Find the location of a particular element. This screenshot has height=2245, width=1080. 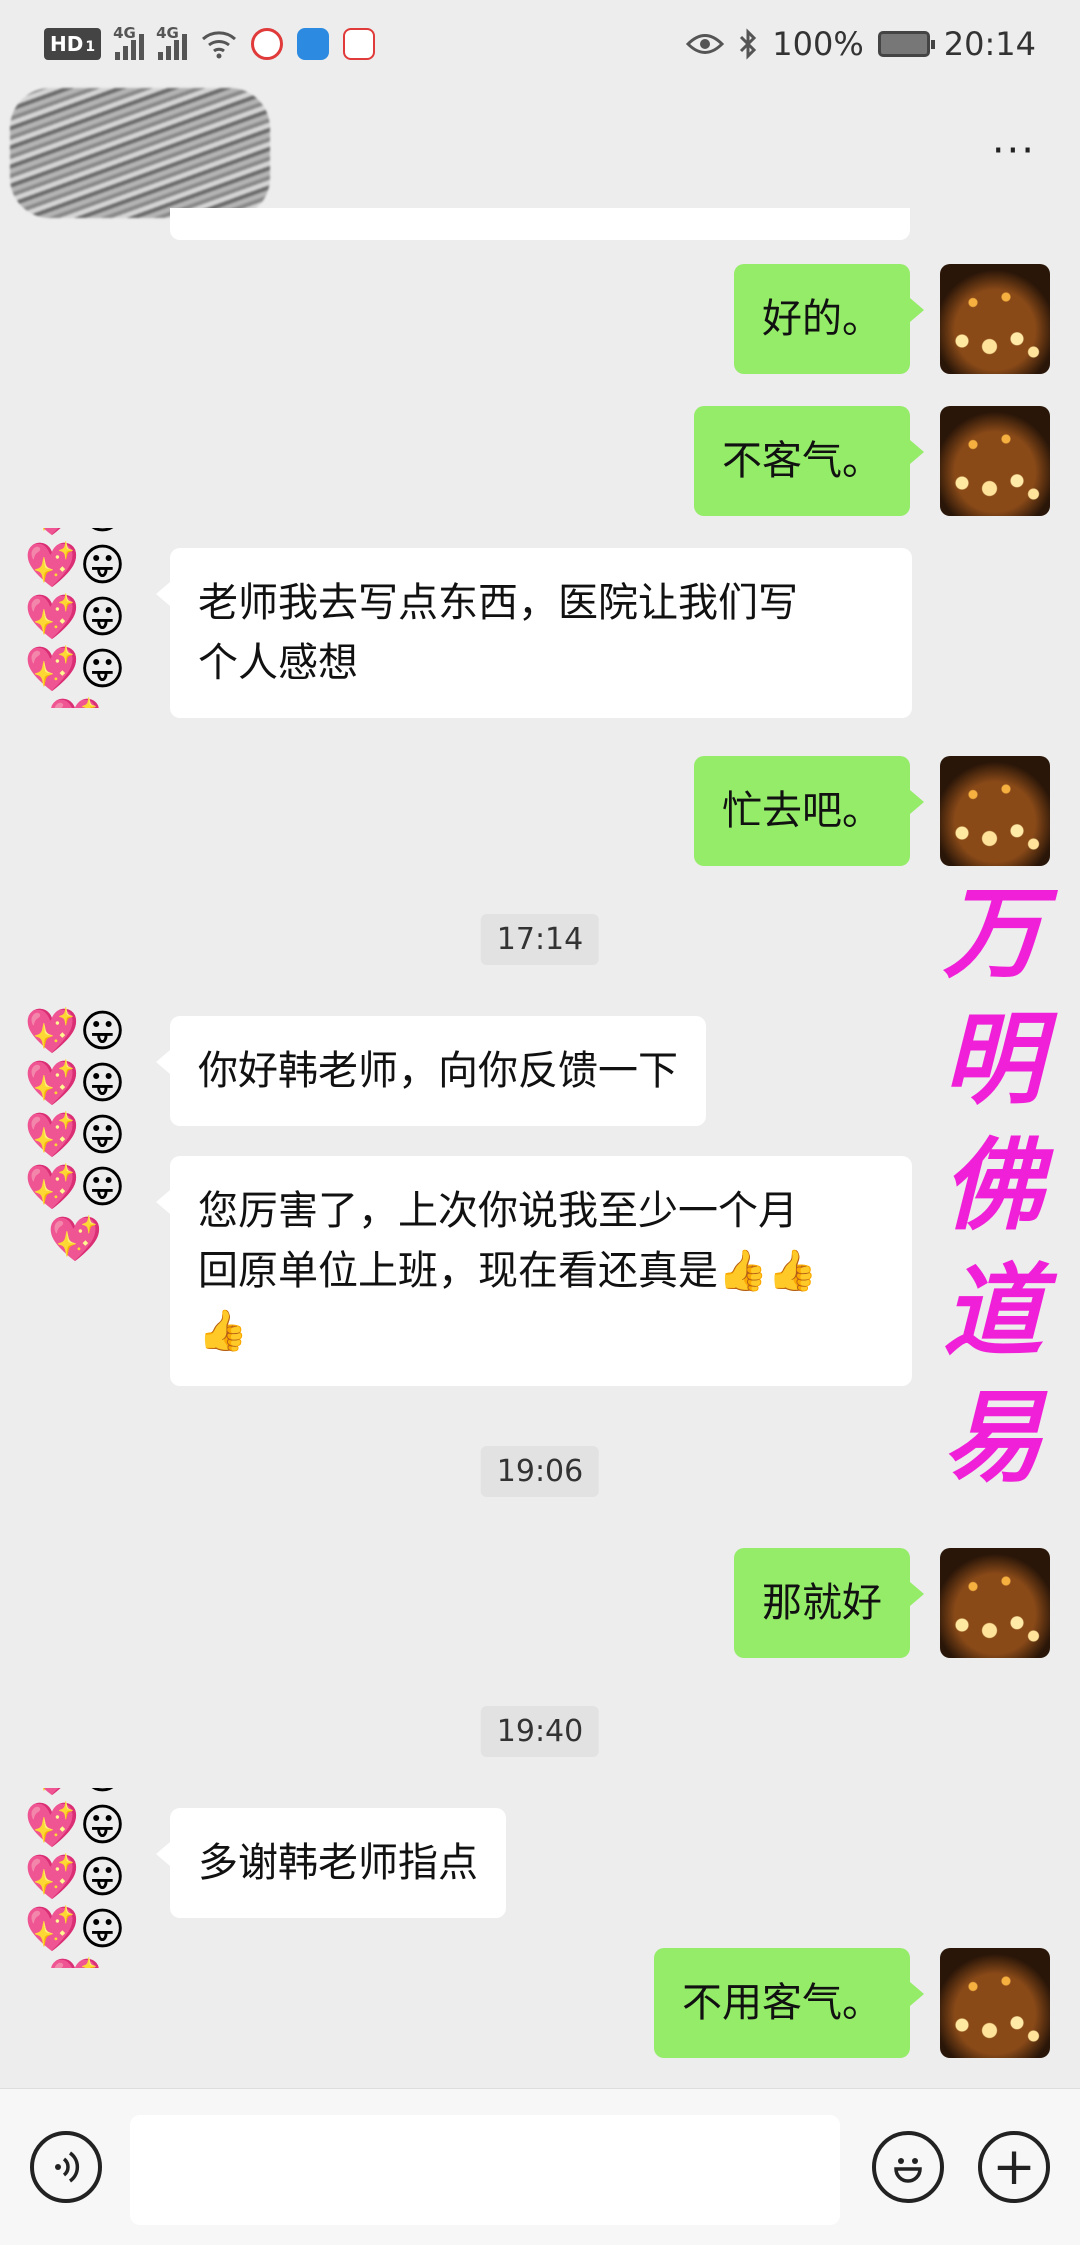

watermark-char: 明 is located at coordinates (993, 1059).